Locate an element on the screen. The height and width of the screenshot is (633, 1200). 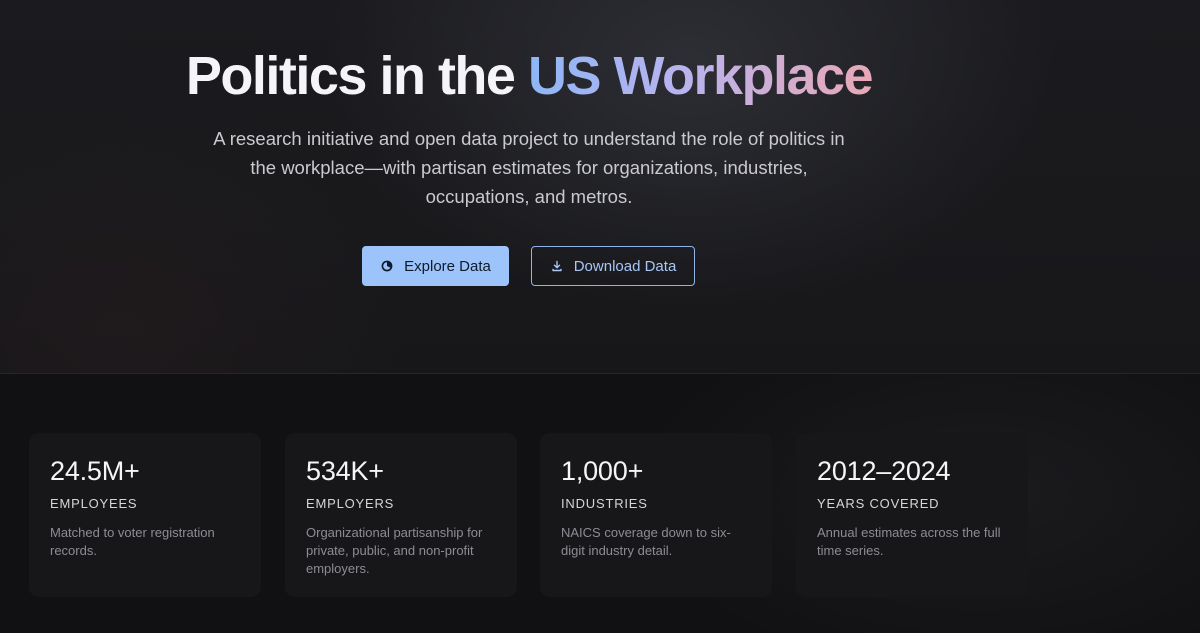
stat-label: INDUSTRIES is located at coordinates (604, 503).